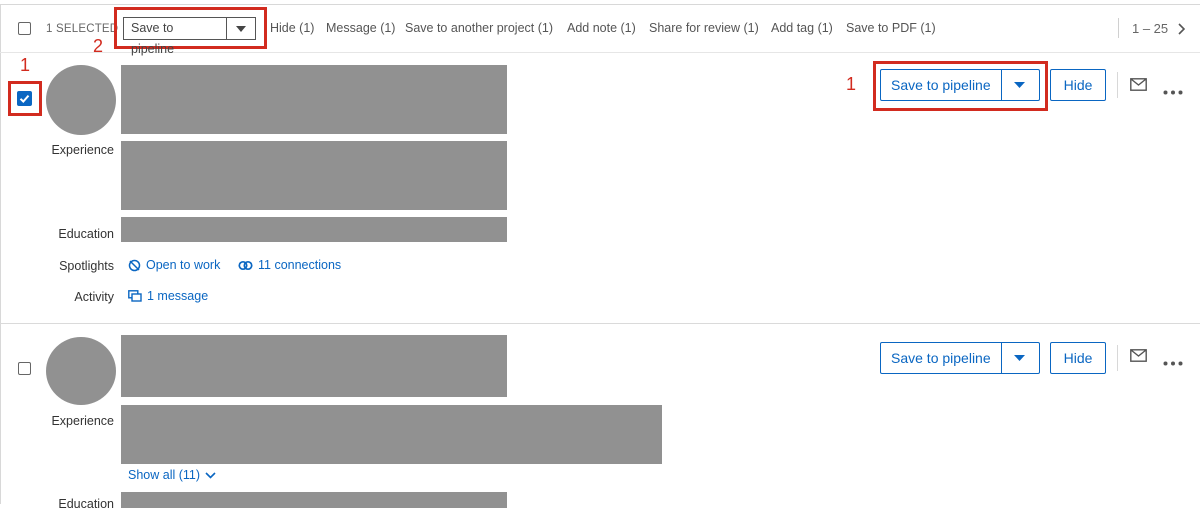  What do you see at coordinates (24, 28) in the screenshot?
I see `select-all-checkbox` at bounding box center [24, 28].